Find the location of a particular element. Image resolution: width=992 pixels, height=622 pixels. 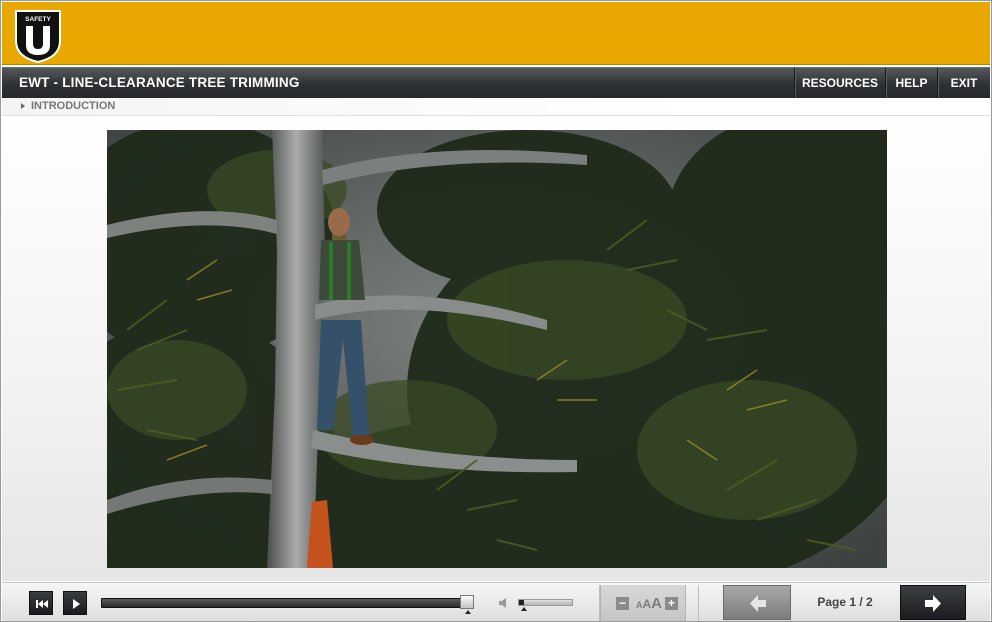

play-icon is located at coordinates (76, 604).